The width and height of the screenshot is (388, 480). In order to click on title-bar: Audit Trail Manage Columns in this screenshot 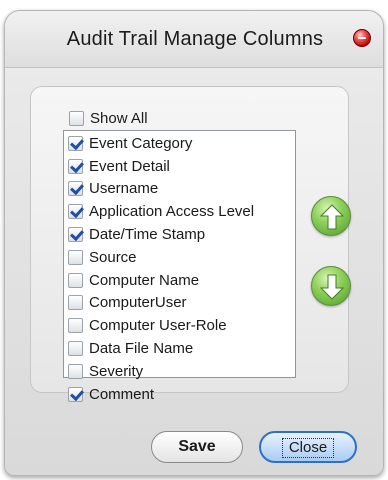, I will do `click(194, 39)`.